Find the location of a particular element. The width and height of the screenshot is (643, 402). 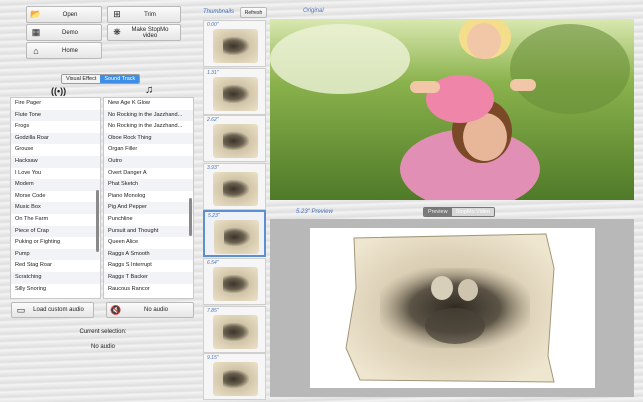

thumbnail-frame: 9.15" is located at coordinates (234, 377).